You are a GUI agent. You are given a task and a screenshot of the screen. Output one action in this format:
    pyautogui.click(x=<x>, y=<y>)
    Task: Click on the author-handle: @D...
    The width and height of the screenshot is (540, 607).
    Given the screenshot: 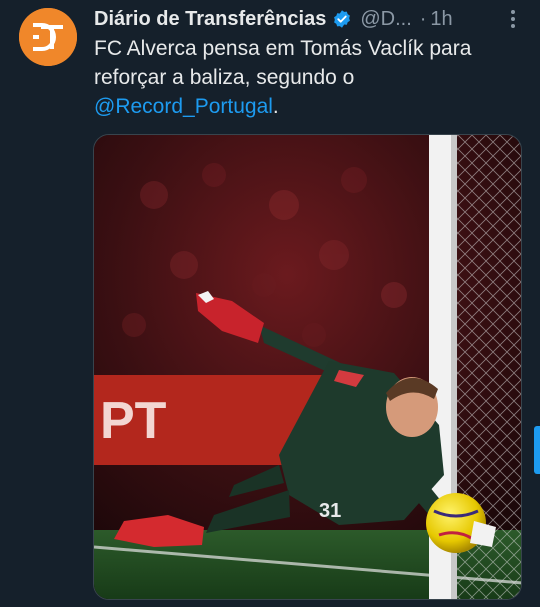 What is the action you would take?
    pyautogui.click(x=385, y=19)
    